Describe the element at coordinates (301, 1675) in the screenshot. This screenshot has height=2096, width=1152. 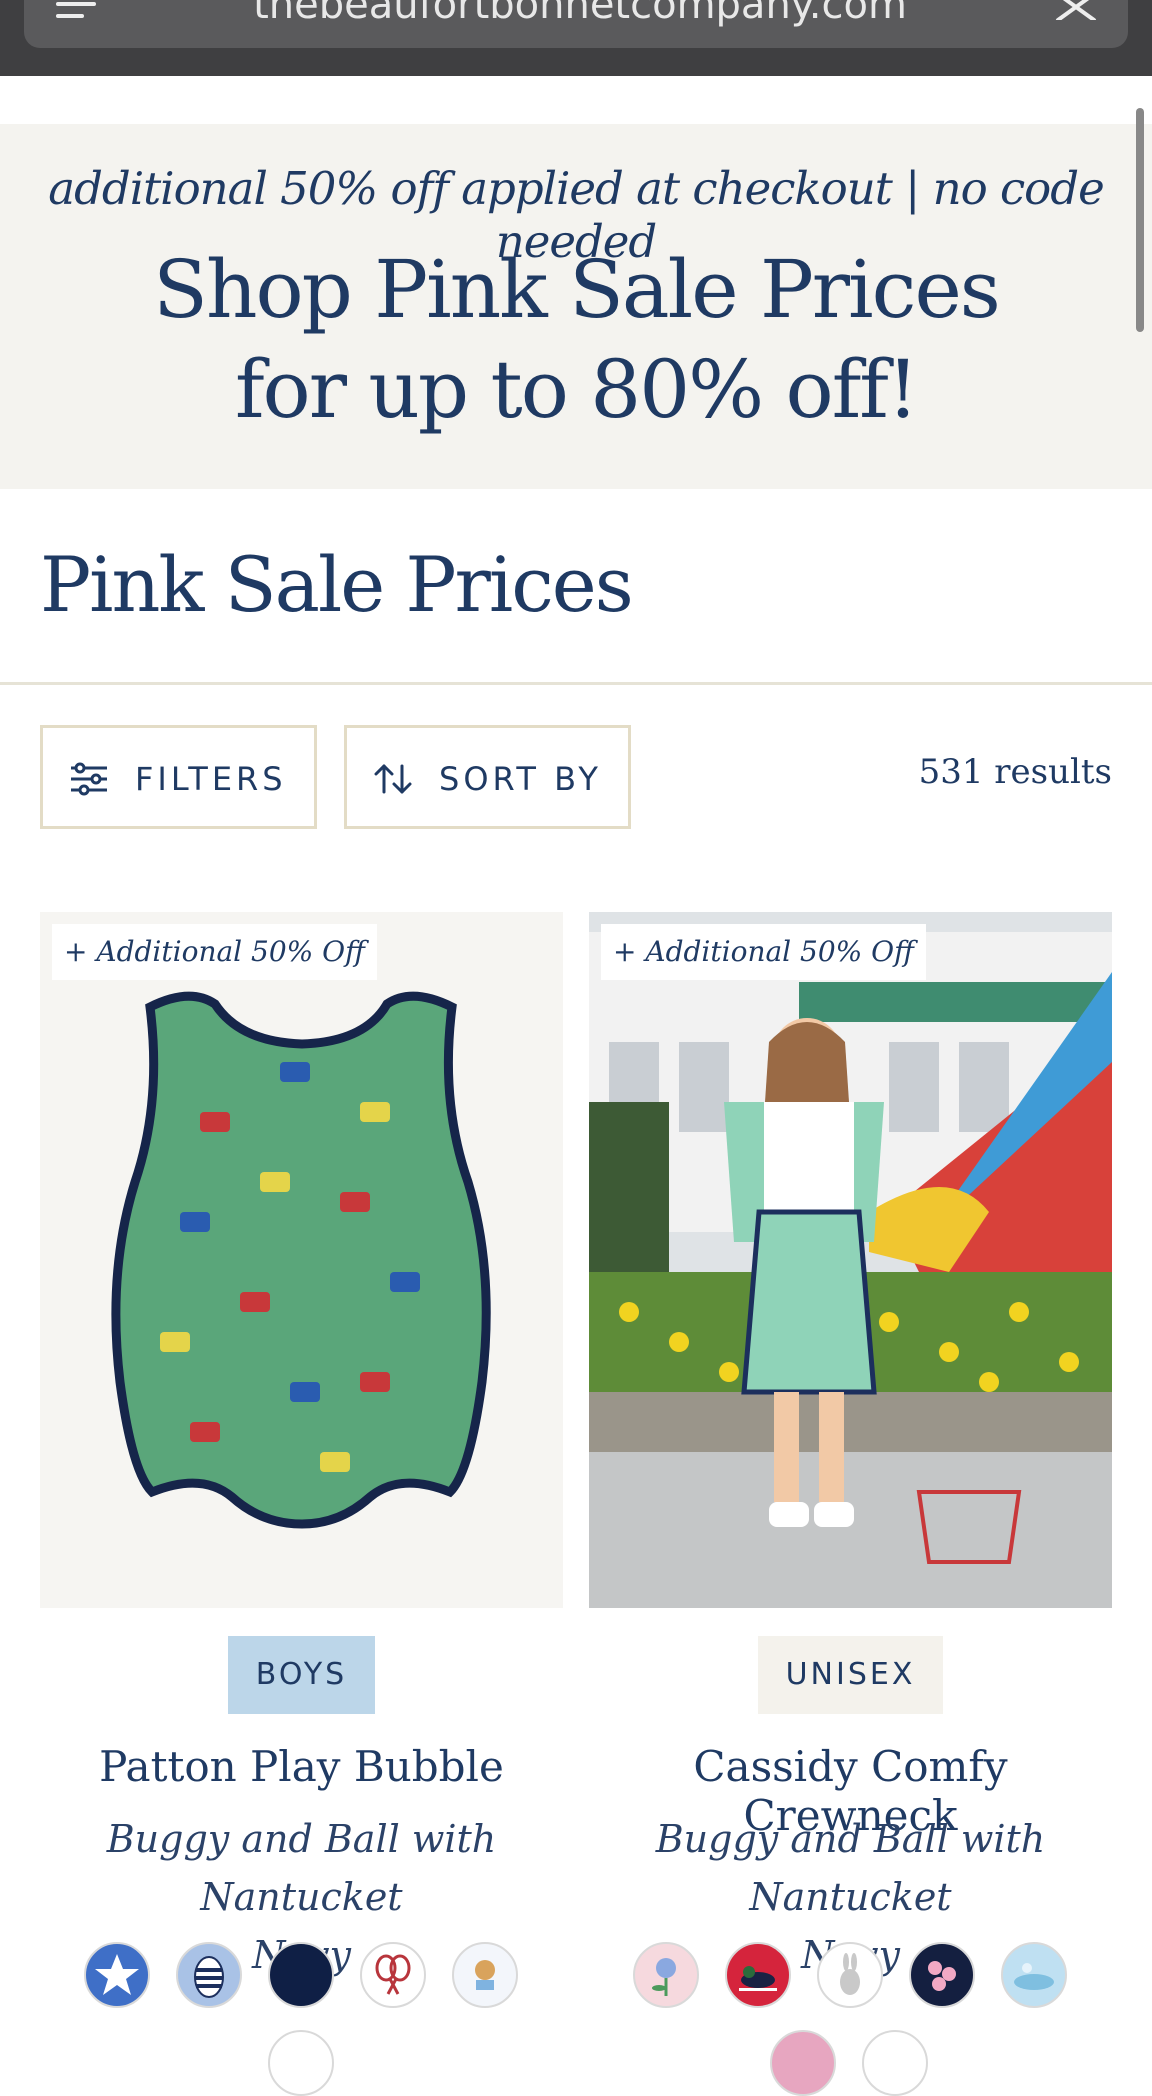
I see `category-badge: BOYS` at that location.